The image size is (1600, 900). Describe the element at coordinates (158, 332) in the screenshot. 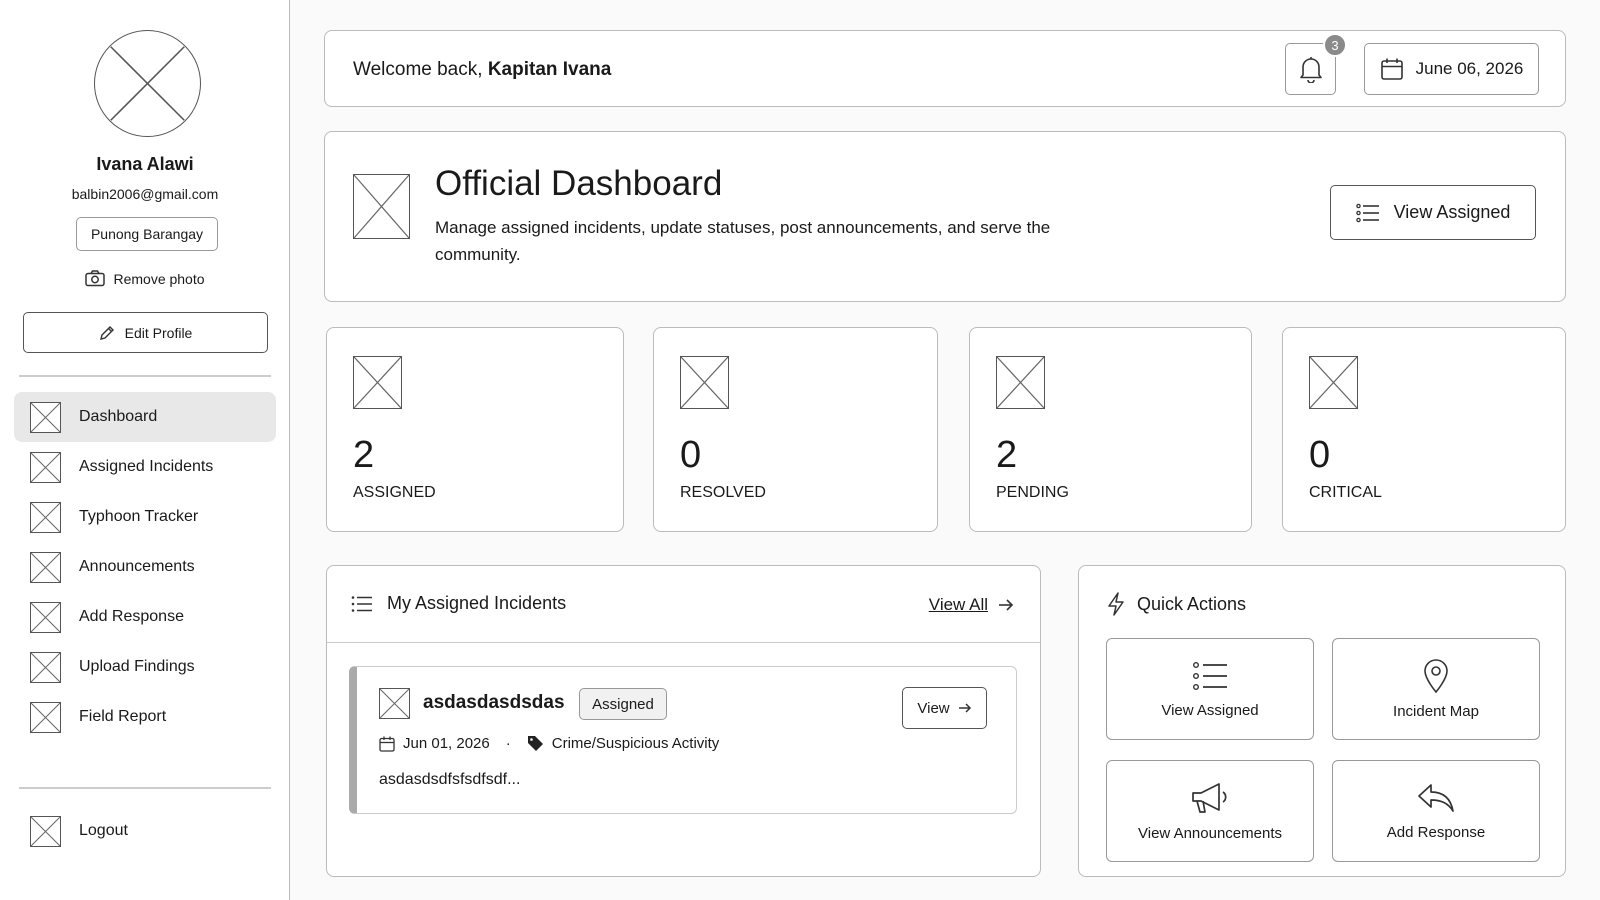

I see `edit-profile-label: Edit Profile` at that location.